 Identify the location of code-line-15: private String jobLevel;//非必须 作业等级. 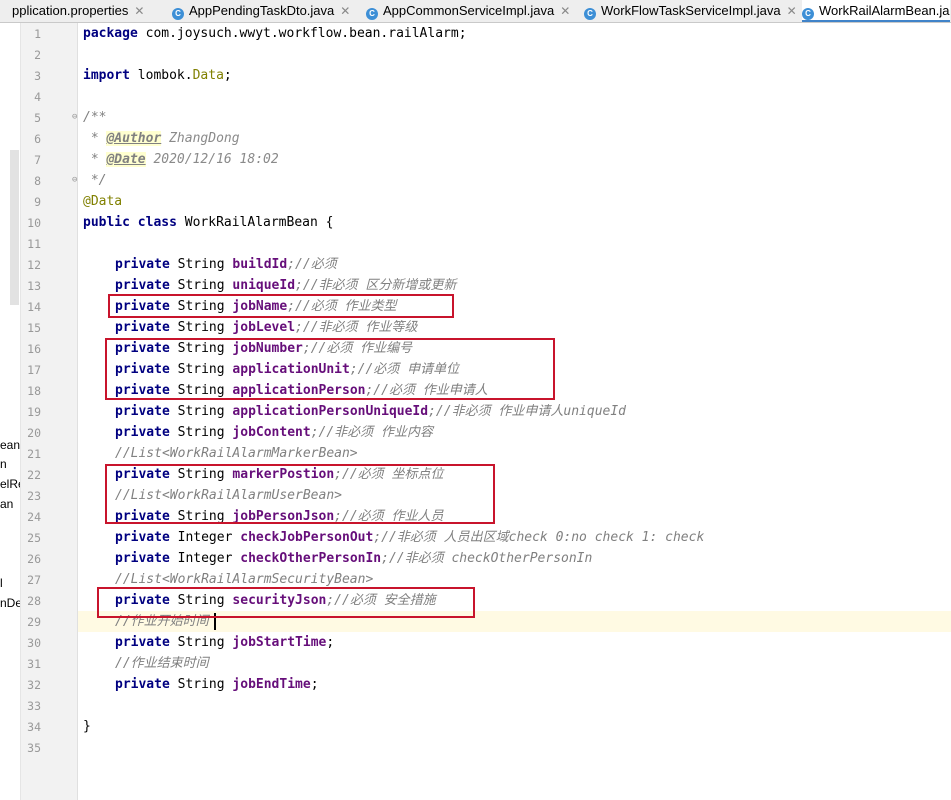
(266, 327).